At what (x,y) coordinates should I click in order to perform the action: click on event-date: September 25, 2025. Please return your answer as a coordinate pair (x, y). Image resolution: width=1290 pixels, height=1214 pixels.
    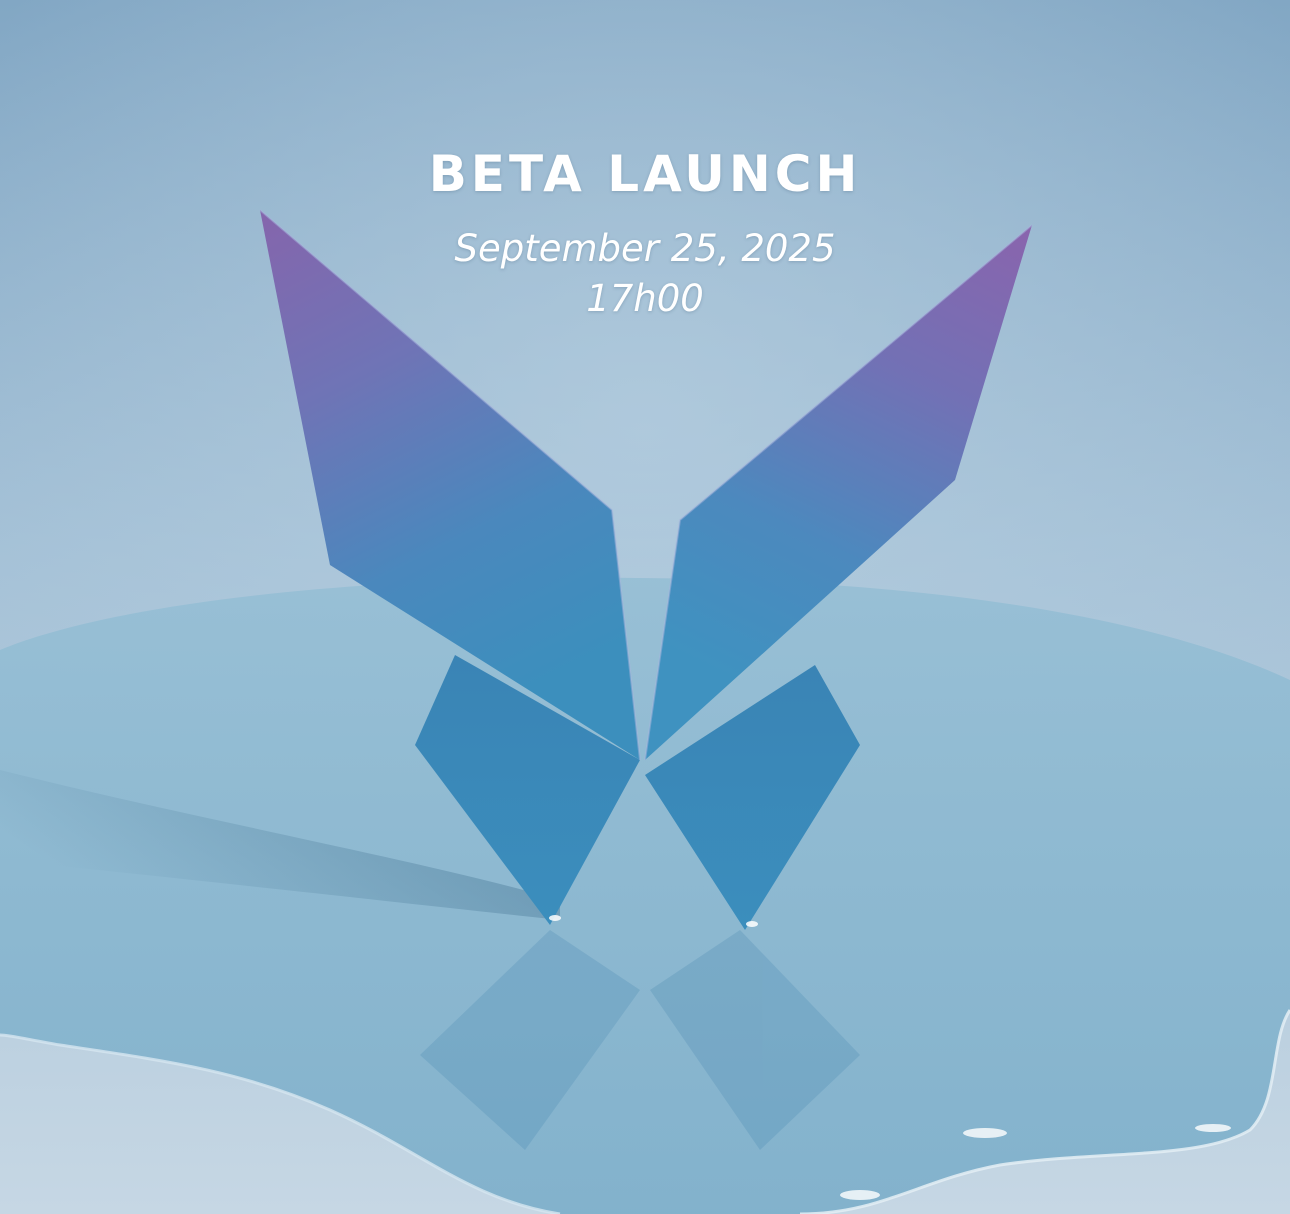
    Looking at the image, I should click on (645, 248).